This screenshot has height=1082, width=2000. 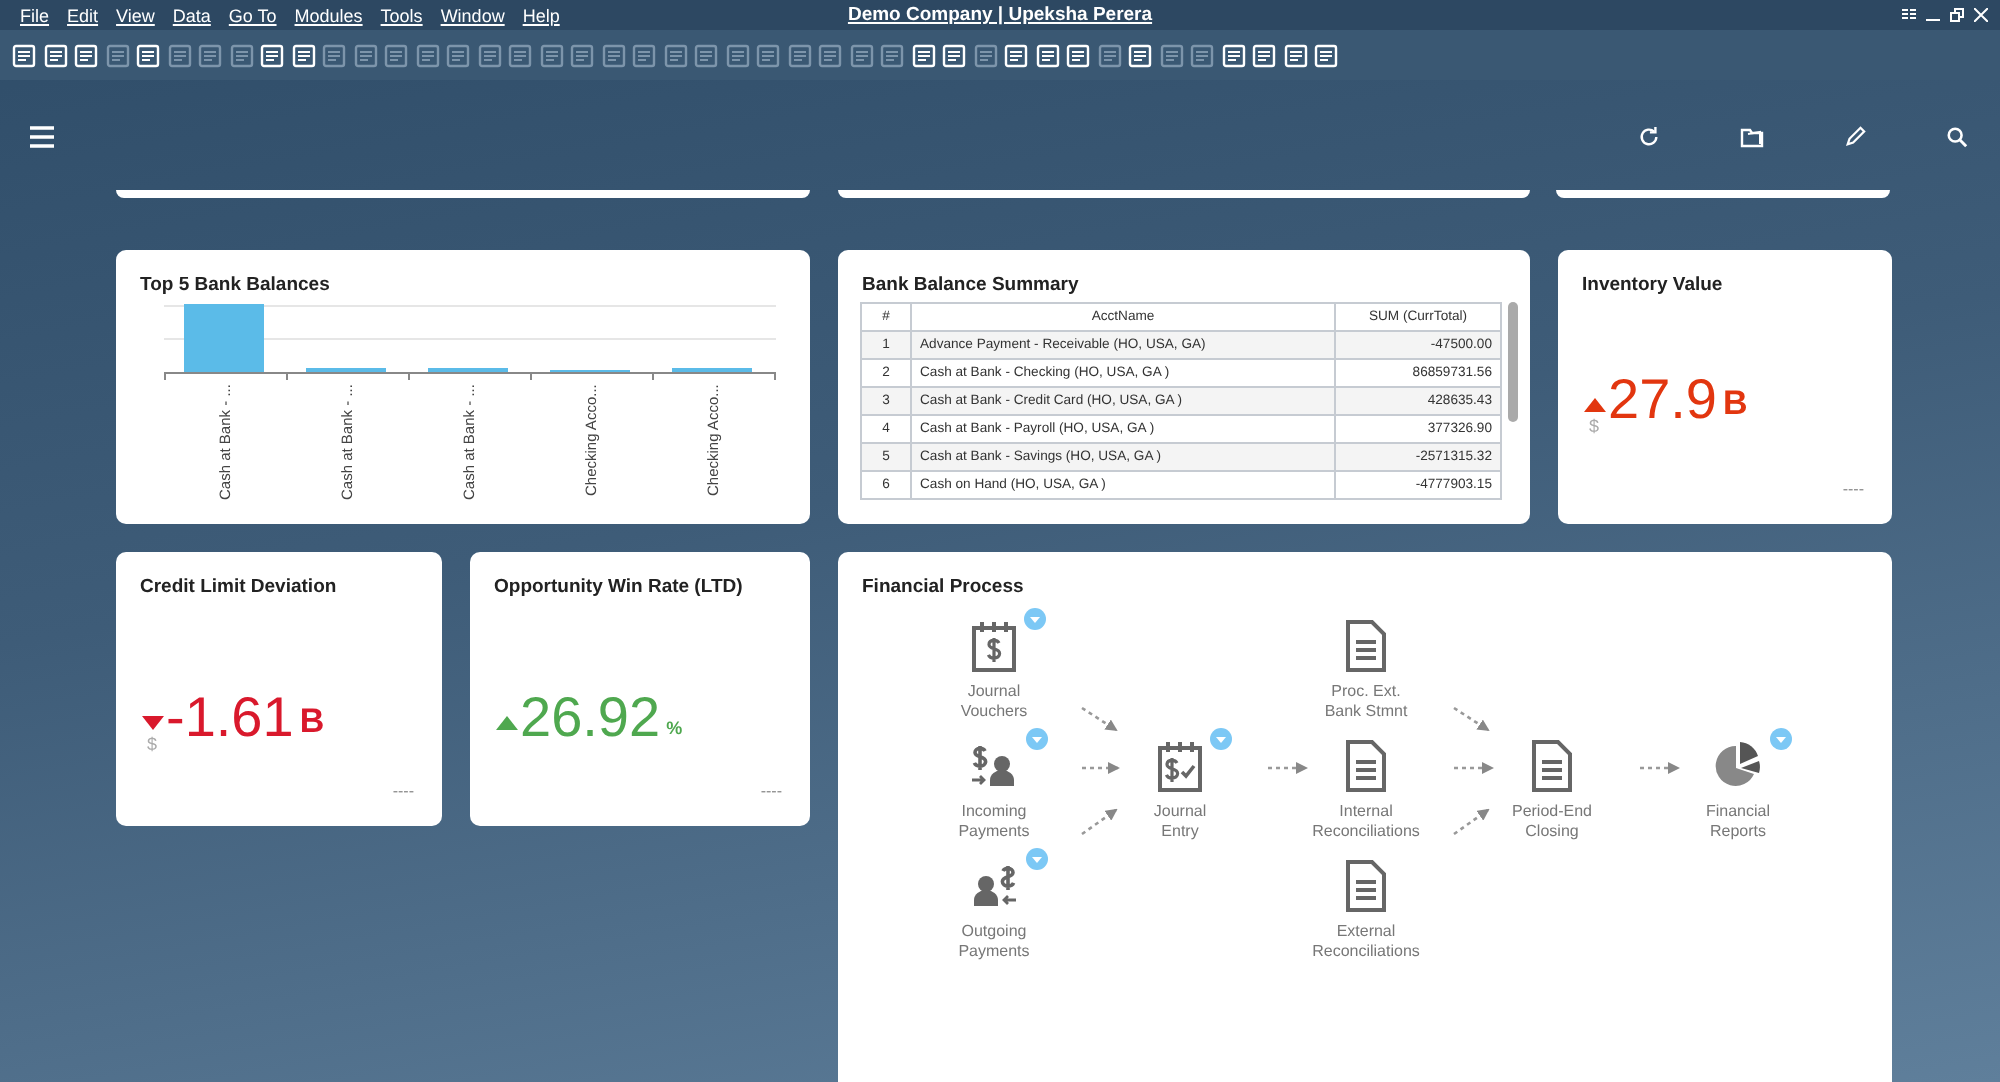 What do you see at coordinates (1649, 137) in the screenshot?
I see `refresh-icon` at bounding box center [1649, 137].